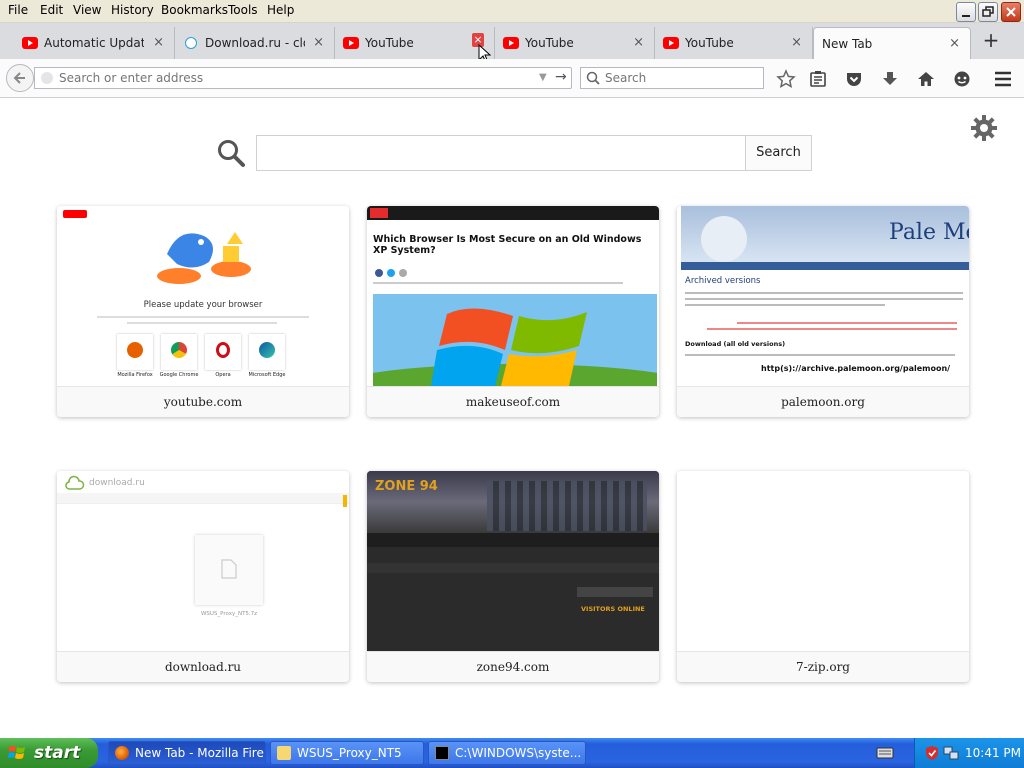 This screenshot has width=1024, height=768. Describe the element at coordinates (890, 79) in the screenshot. I see `download-icon` at that location.